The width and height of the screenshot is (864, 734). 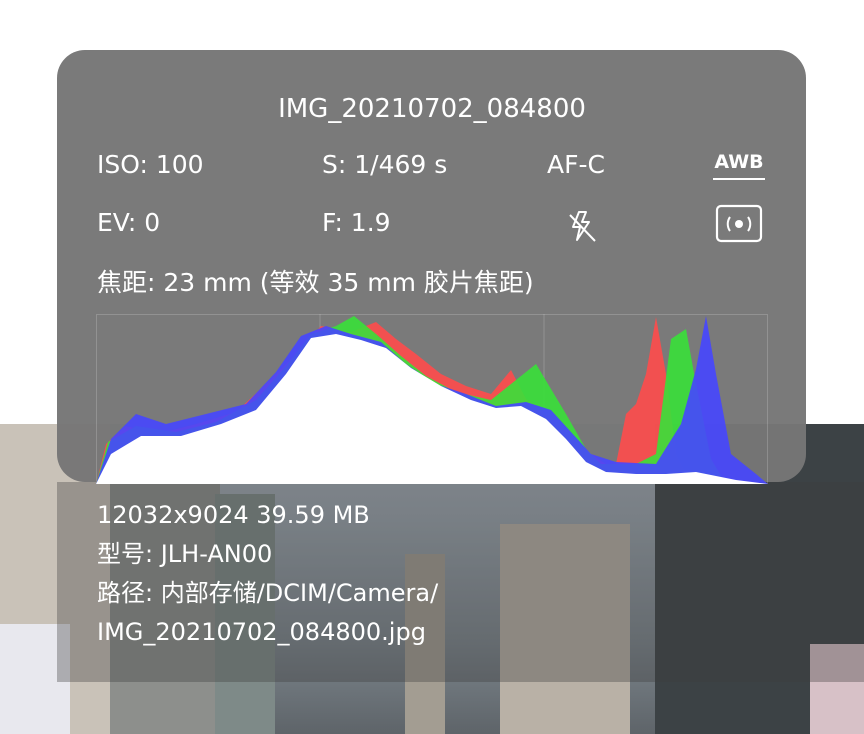 What do you see at coordinates (233, 515) in the screenshot?
I see `resolution-size: 12032x9024 39.59 MB` at bounding box center [233, 515].